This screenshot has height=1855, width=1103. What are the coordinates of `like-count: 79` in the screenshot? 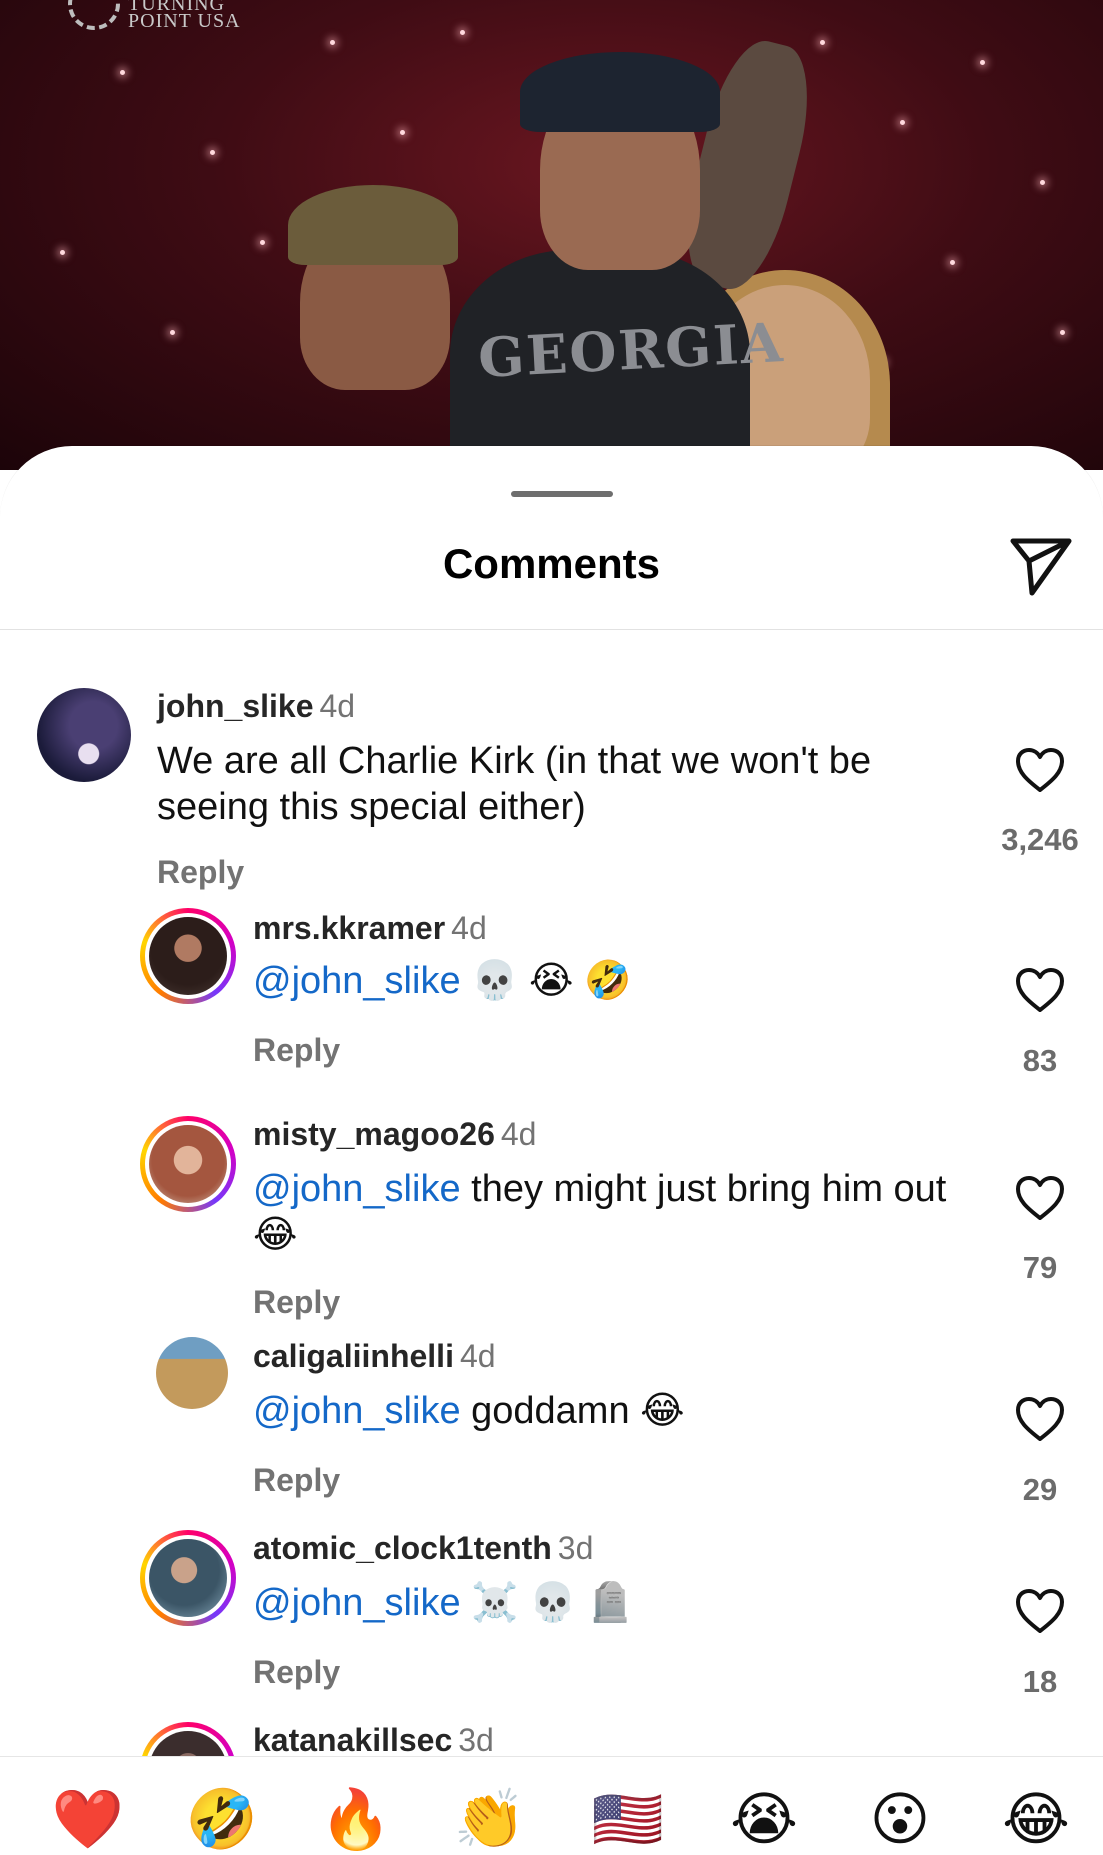 It's located at (1040, 1267).